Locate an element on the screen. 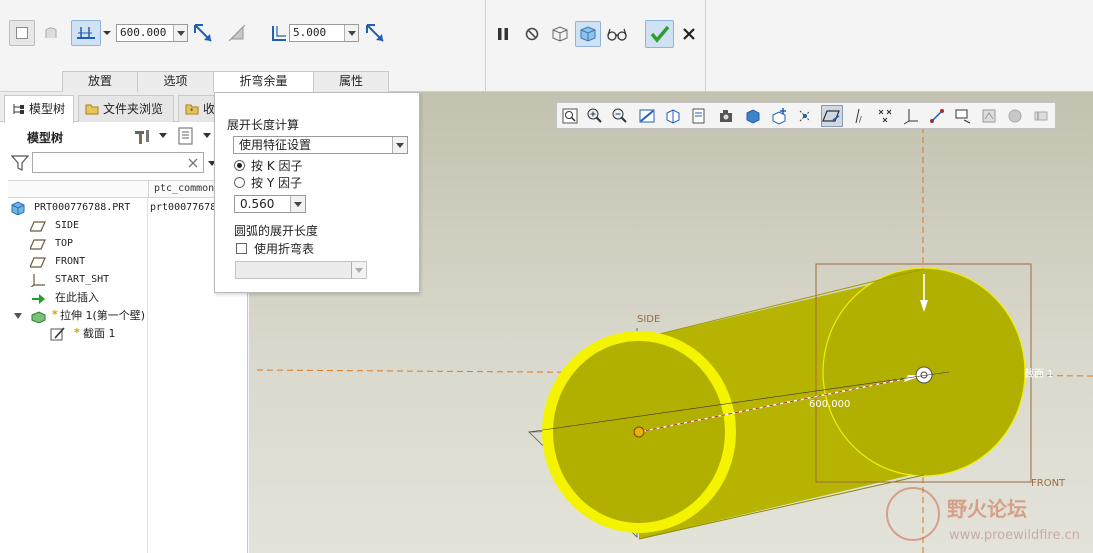 This screenshot has width=1093, height=553. expand-triangle-icon is located at coordinates (18, 316).